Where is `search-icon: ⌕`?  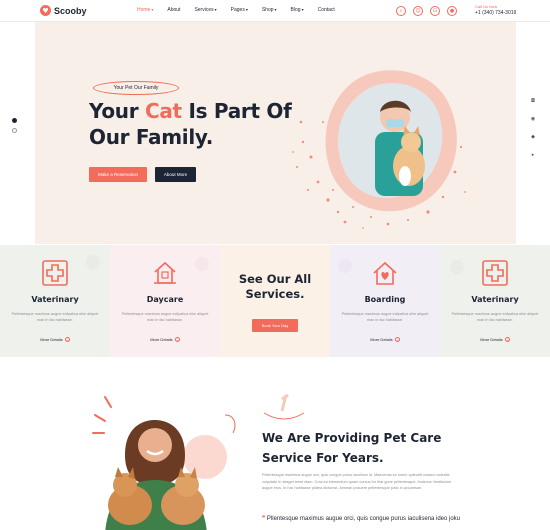
search-icon: ⌕ is located at coordinates (401, 11).